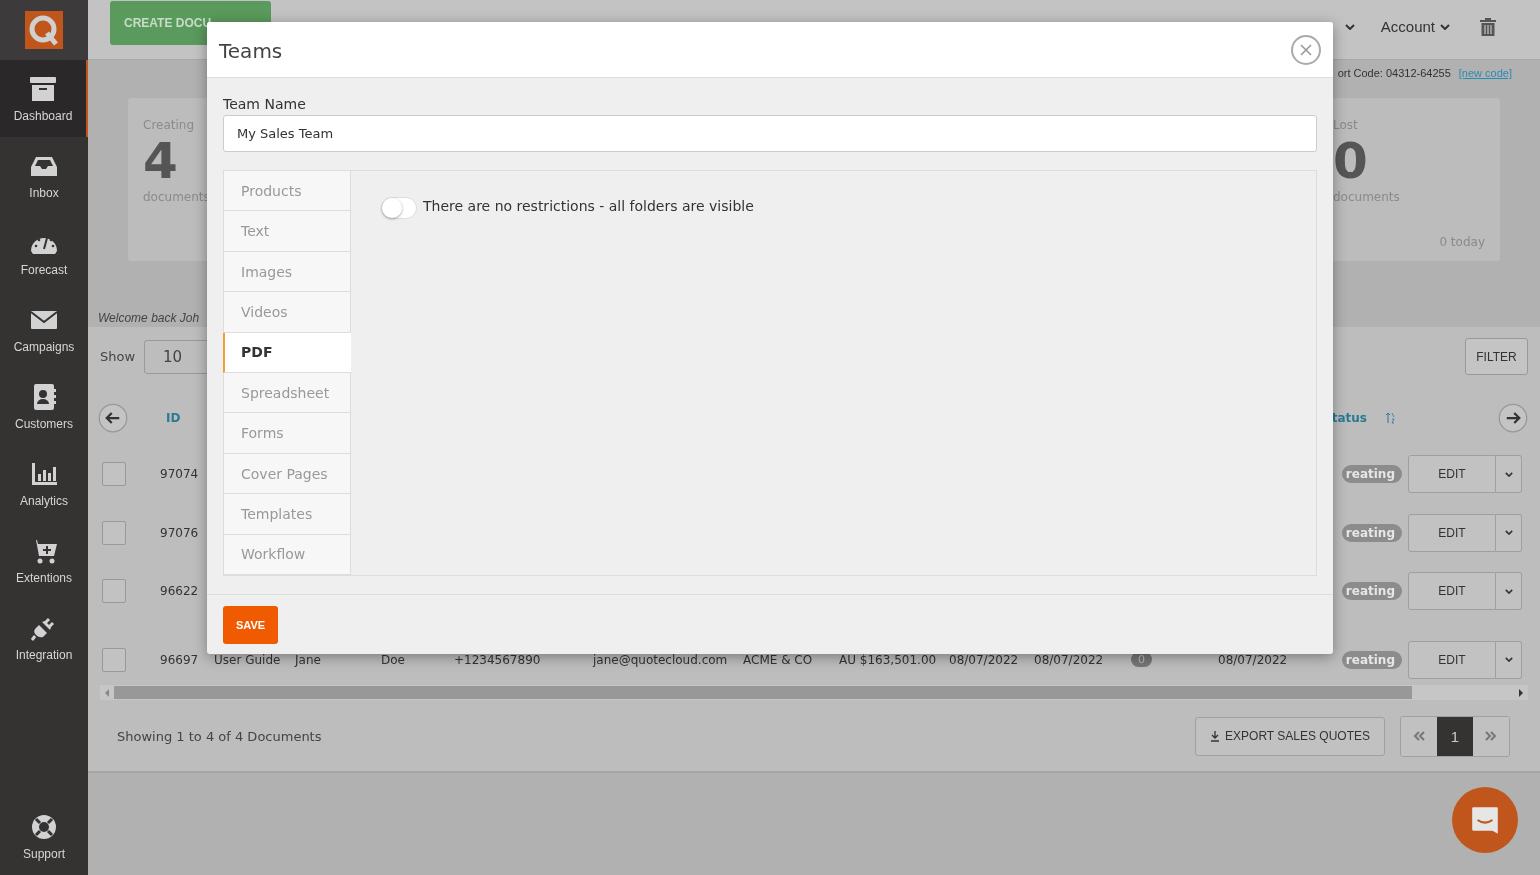  I want to click on double-chevron-left-icon, so click(1419, 736).